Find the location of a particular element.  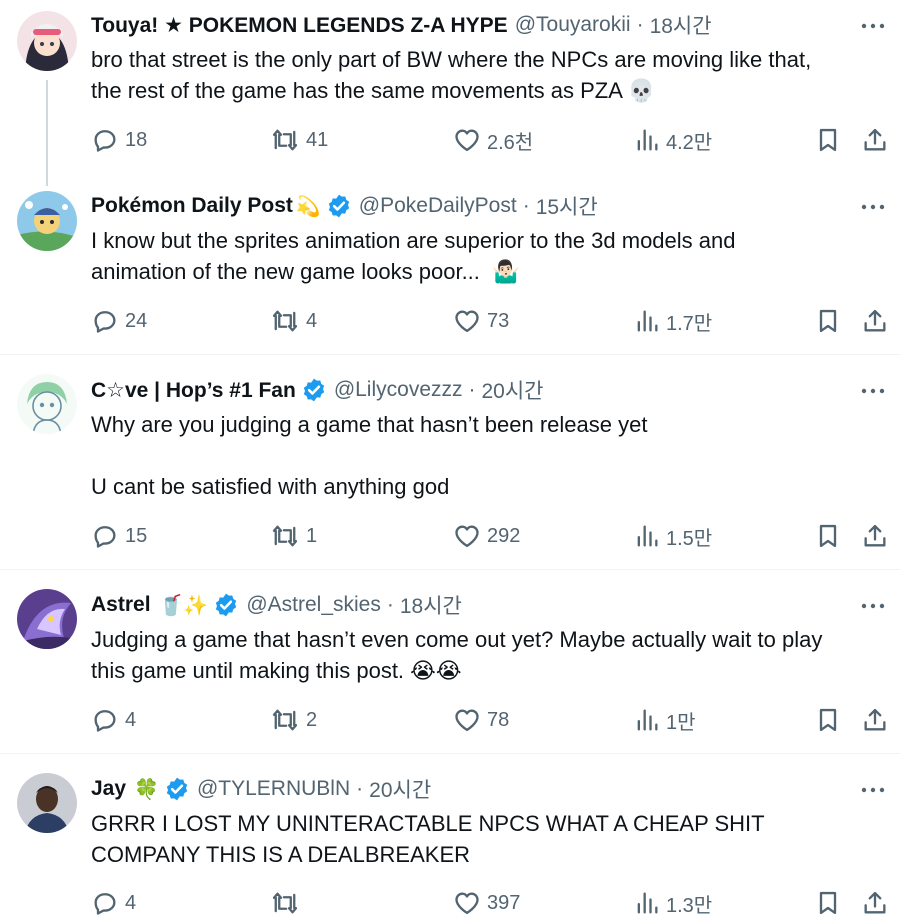

like-button: 73 is located at coordinates (481, 321).